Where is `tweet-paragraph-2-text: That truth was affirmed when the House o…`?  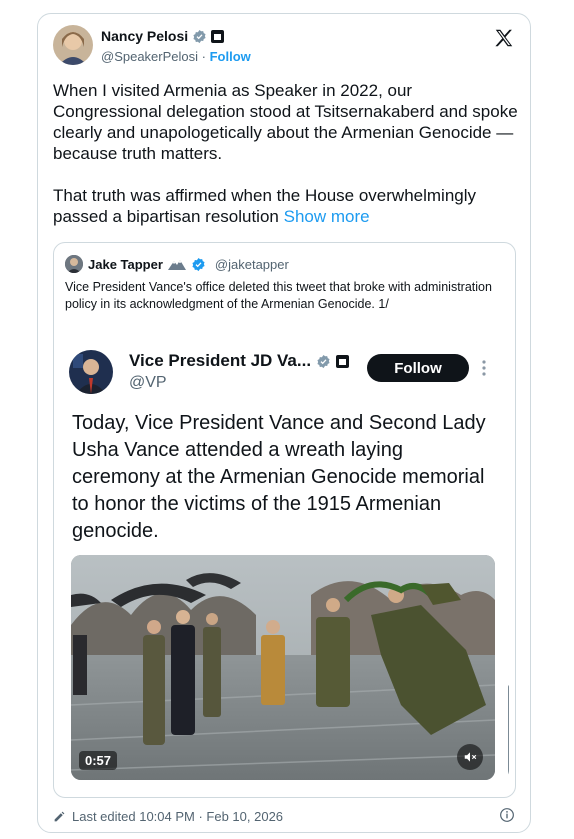 tweet-paragraph-2-text: That truth was affirmed when the House o… is located at coordinates (264, 206).